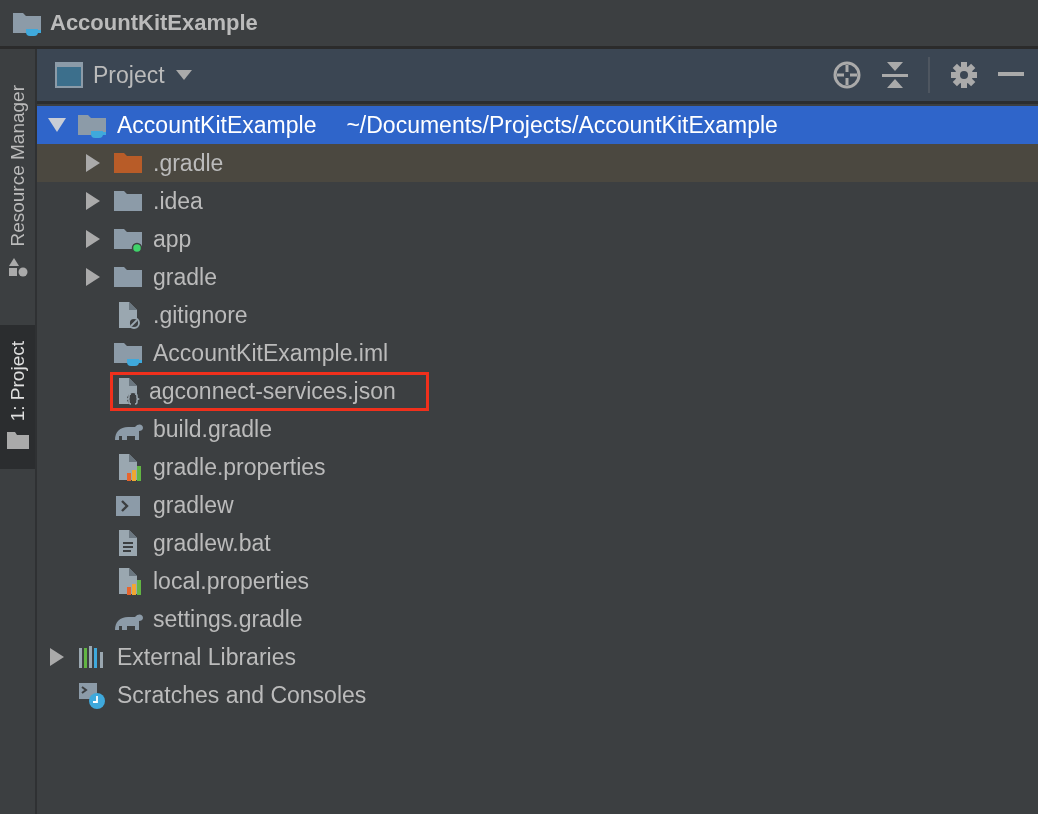 The width and height of the screenshot is (1038, 814). What do you see at coordinates (537, 353) in the screenshot?
I see `tree-row: AccountKitExample.iml` at bounding box center [537, 353].